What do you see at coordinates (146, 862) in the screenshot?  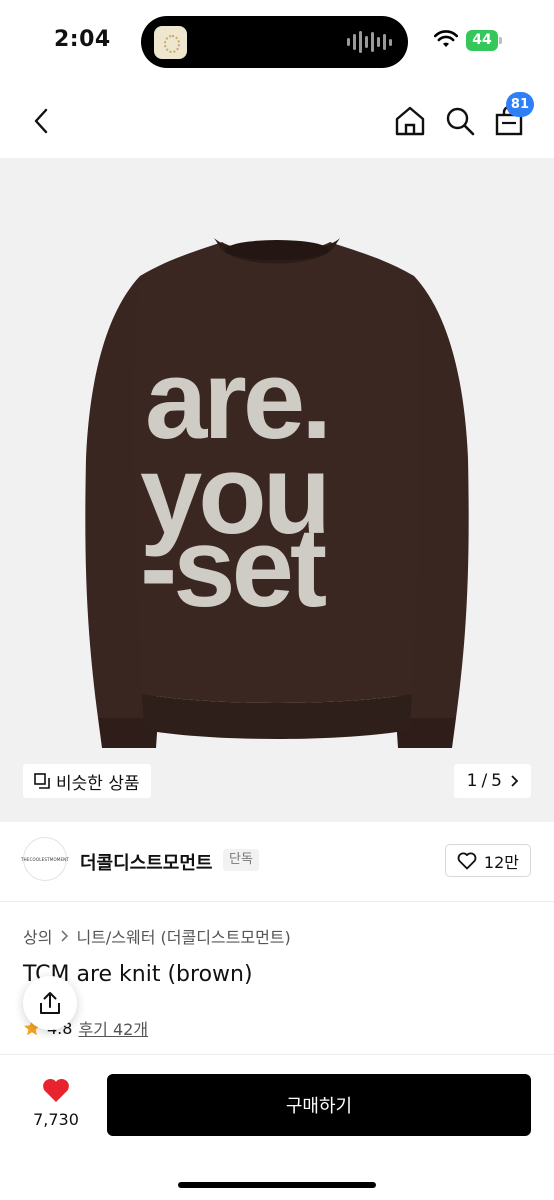 I see `brand-name: 더콜디스트모먼트` at bounding box center [146, 862].